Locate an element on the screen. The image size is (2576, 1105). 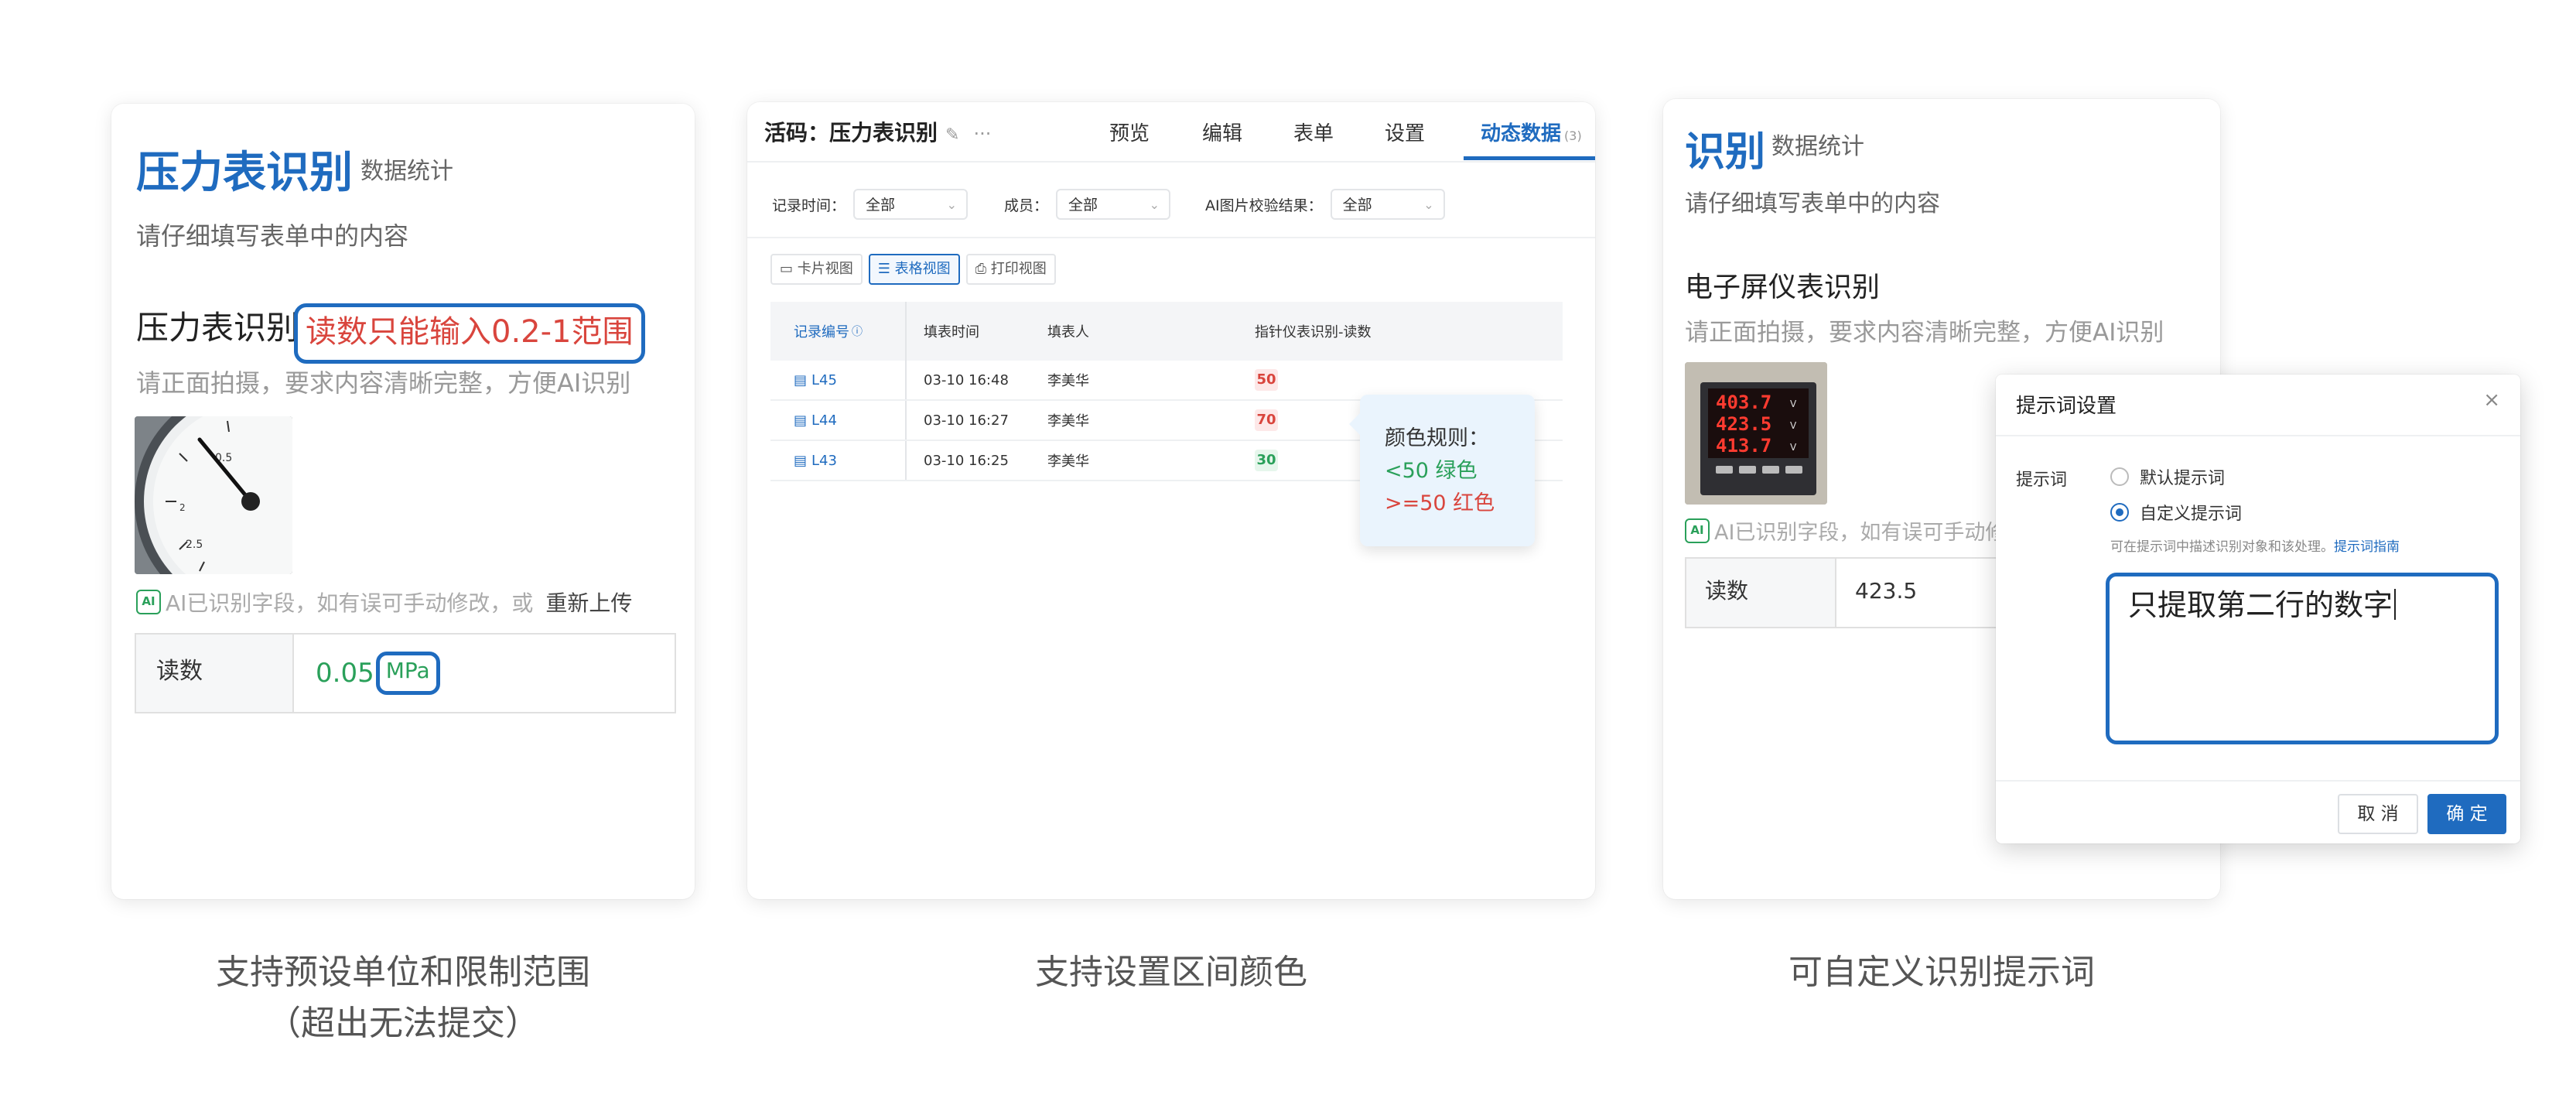
pressure-gauge-photo: 0.5 2 2.5 is located at coordinates (213, 495).